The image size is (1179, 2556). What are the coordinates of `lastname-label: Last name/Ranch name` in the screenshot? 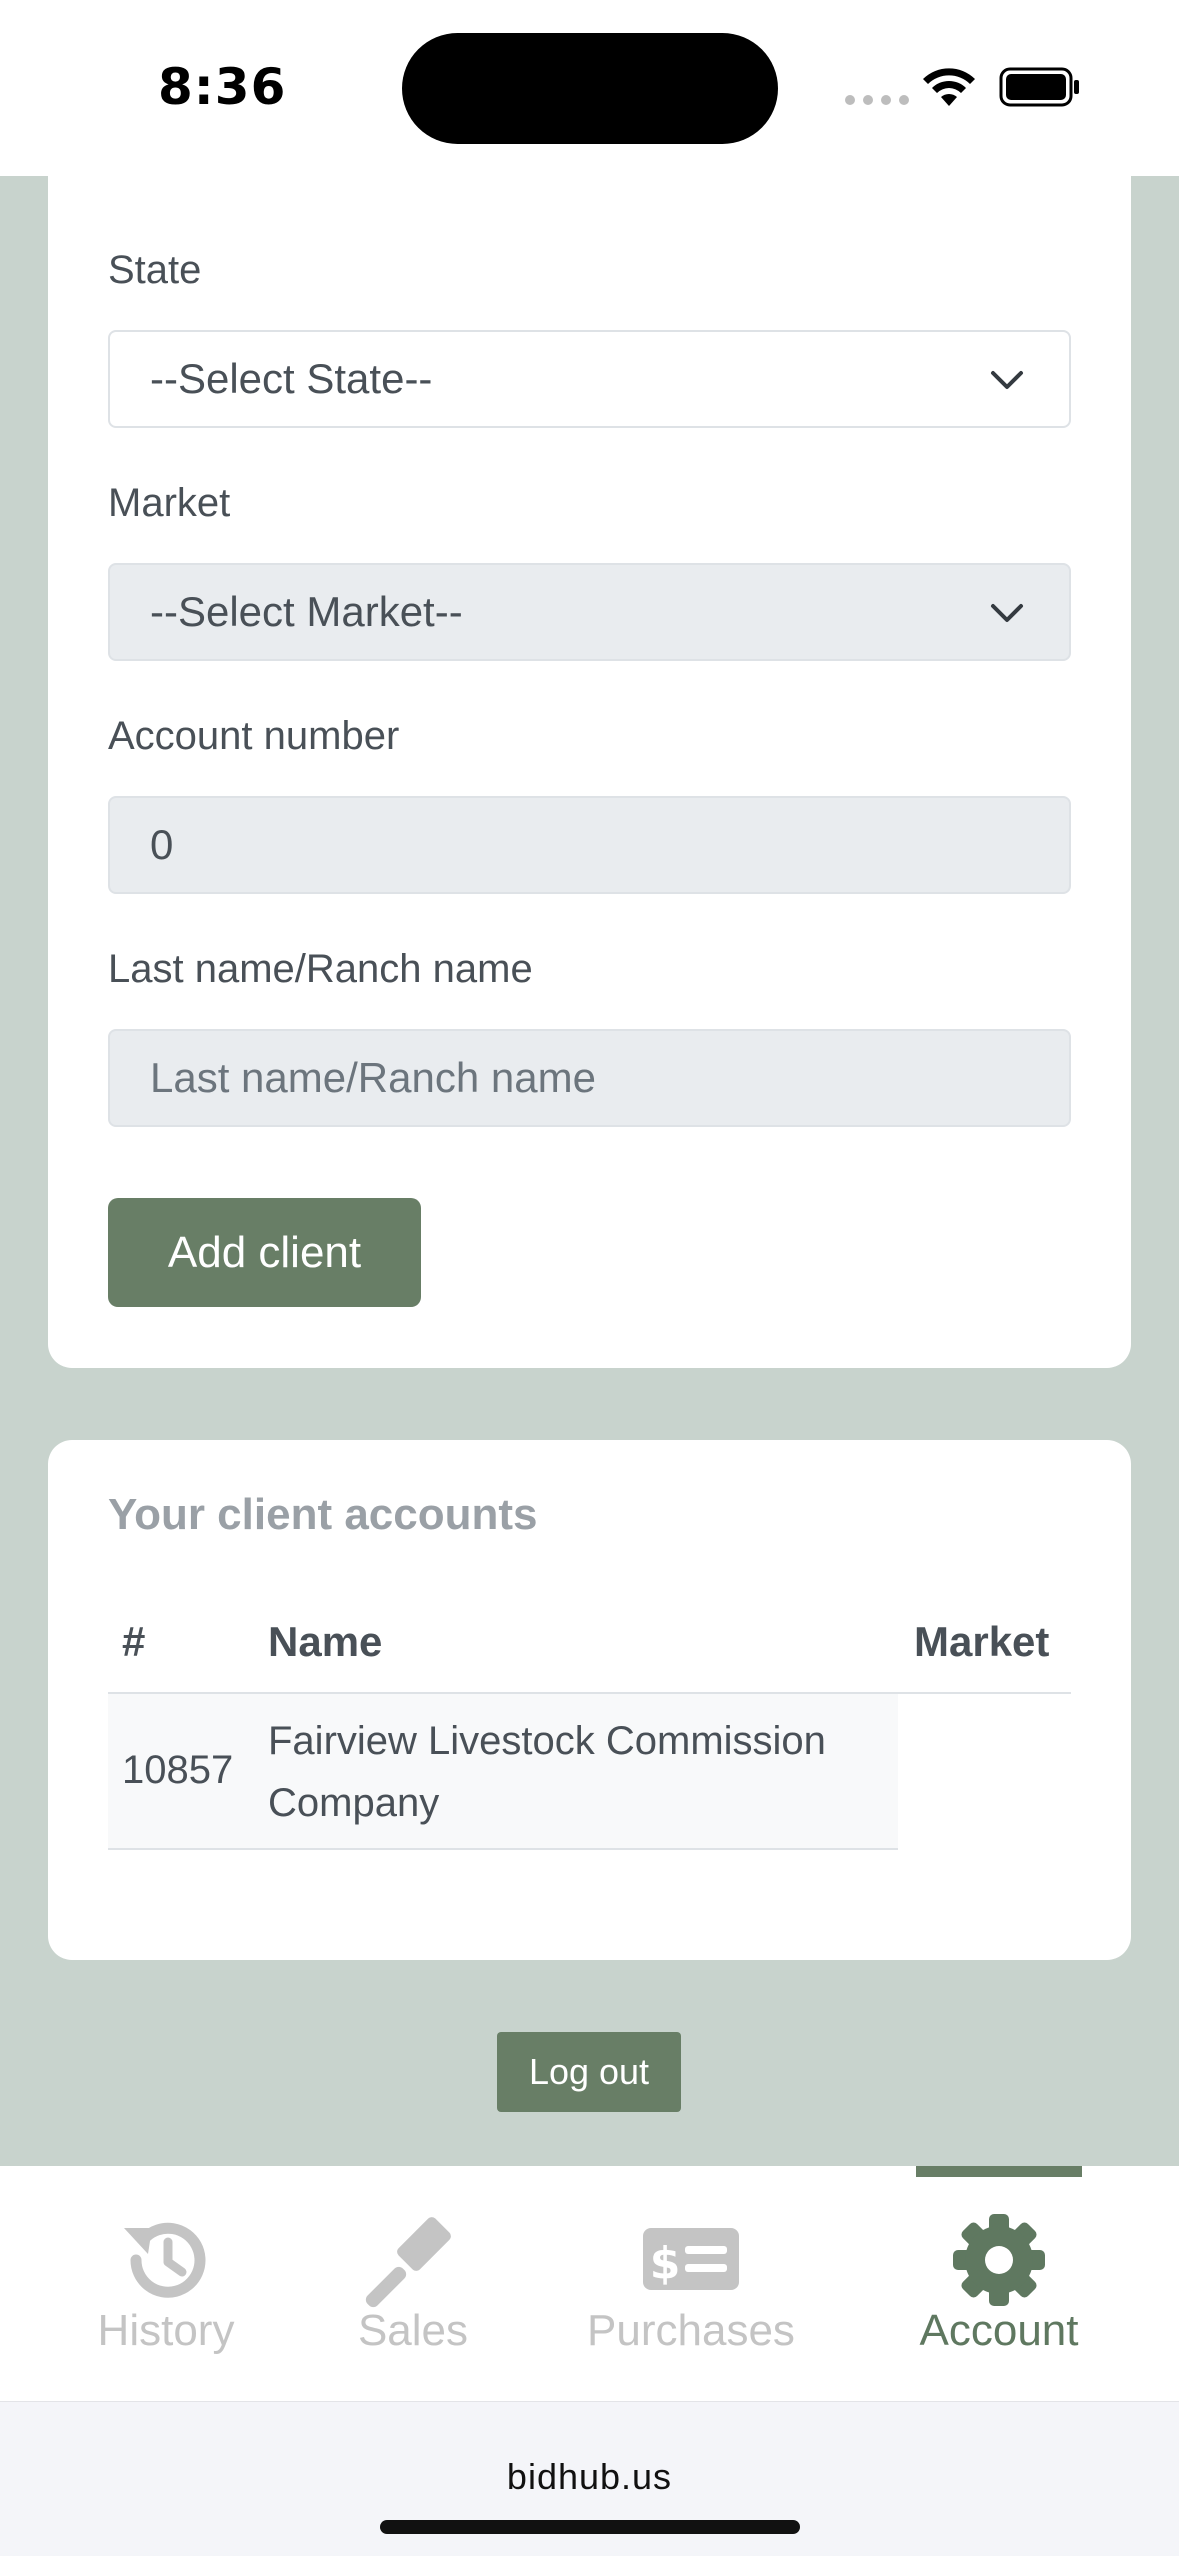 It's located at (320, 969).